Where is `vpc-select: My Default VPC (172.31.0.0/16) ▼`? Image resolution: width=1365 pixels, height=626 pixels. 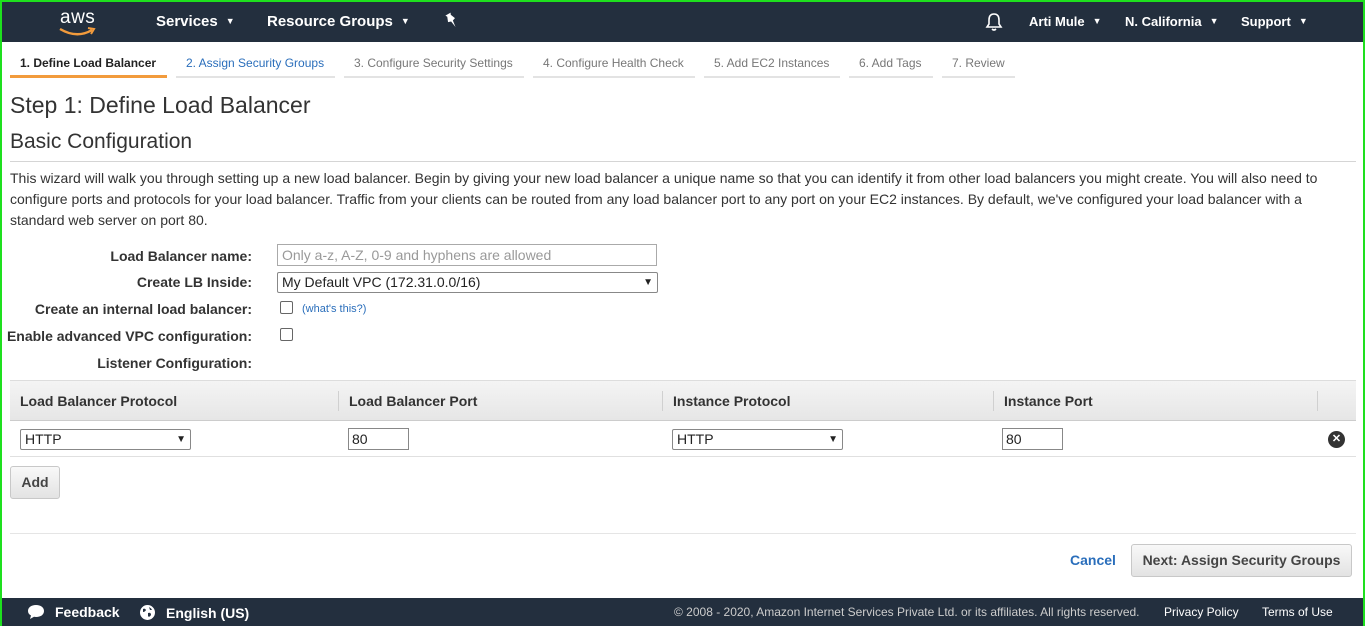
vpc-select: My Default VPC (172.31.0.0/16) ▼ is located at coordinates (467, 282).